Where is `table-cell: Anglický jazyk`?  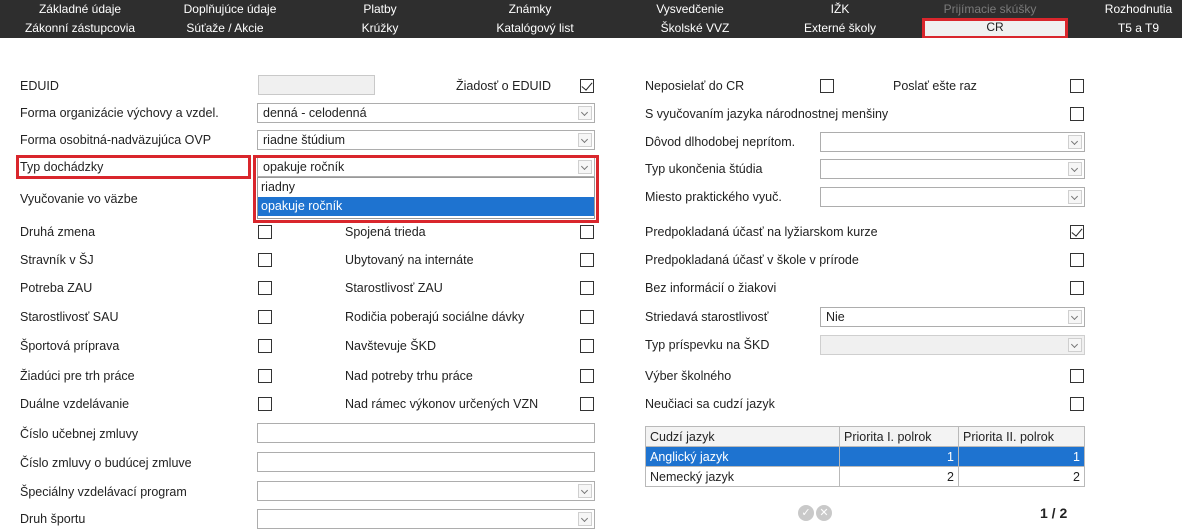 table-cell: Anglický jazyk is located at coordinates (742, 456).